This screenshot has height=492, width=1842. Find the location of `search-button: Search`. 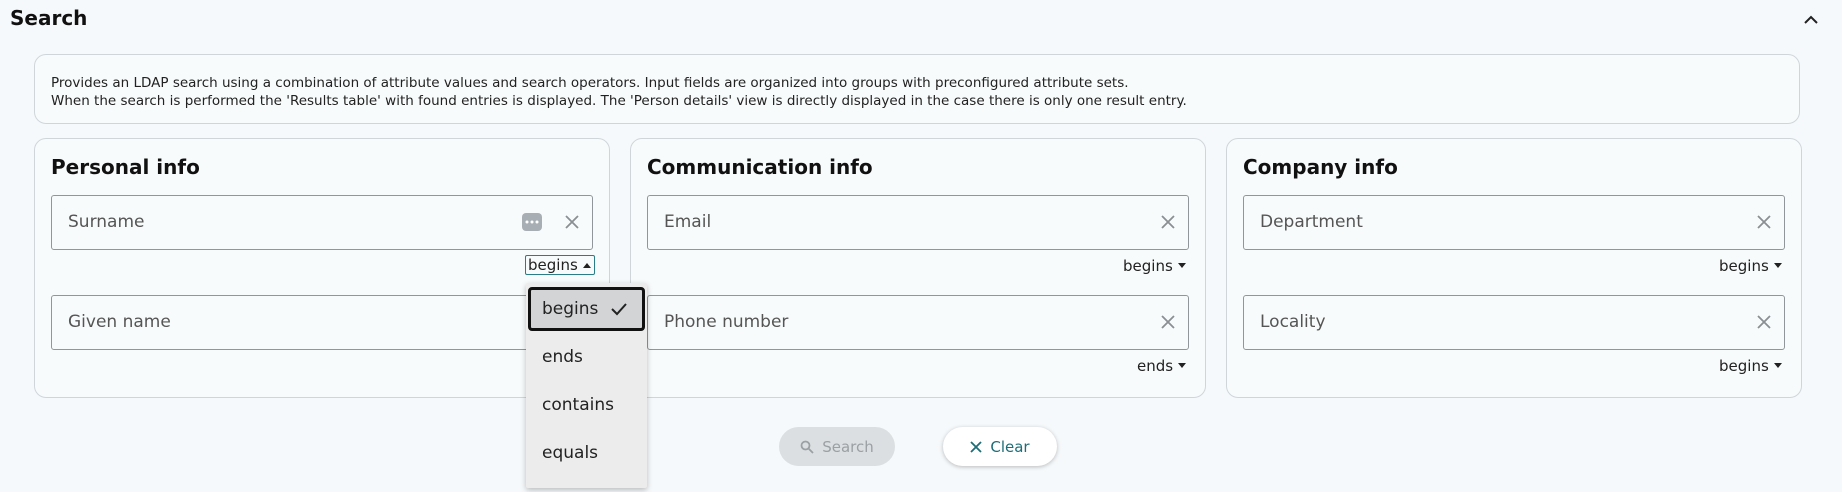

search-button: Search is located at coordinates (837, 446).